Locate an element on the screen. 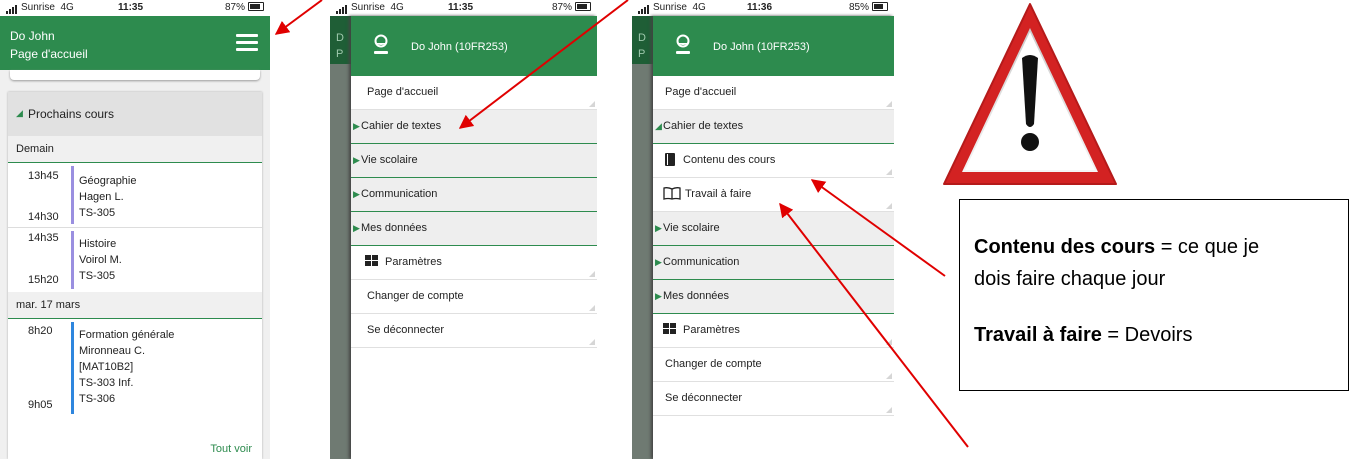 This screenshot has height=459, width=1362. arrow-to-contenu-des-cours is located at coordinates (878, 228).